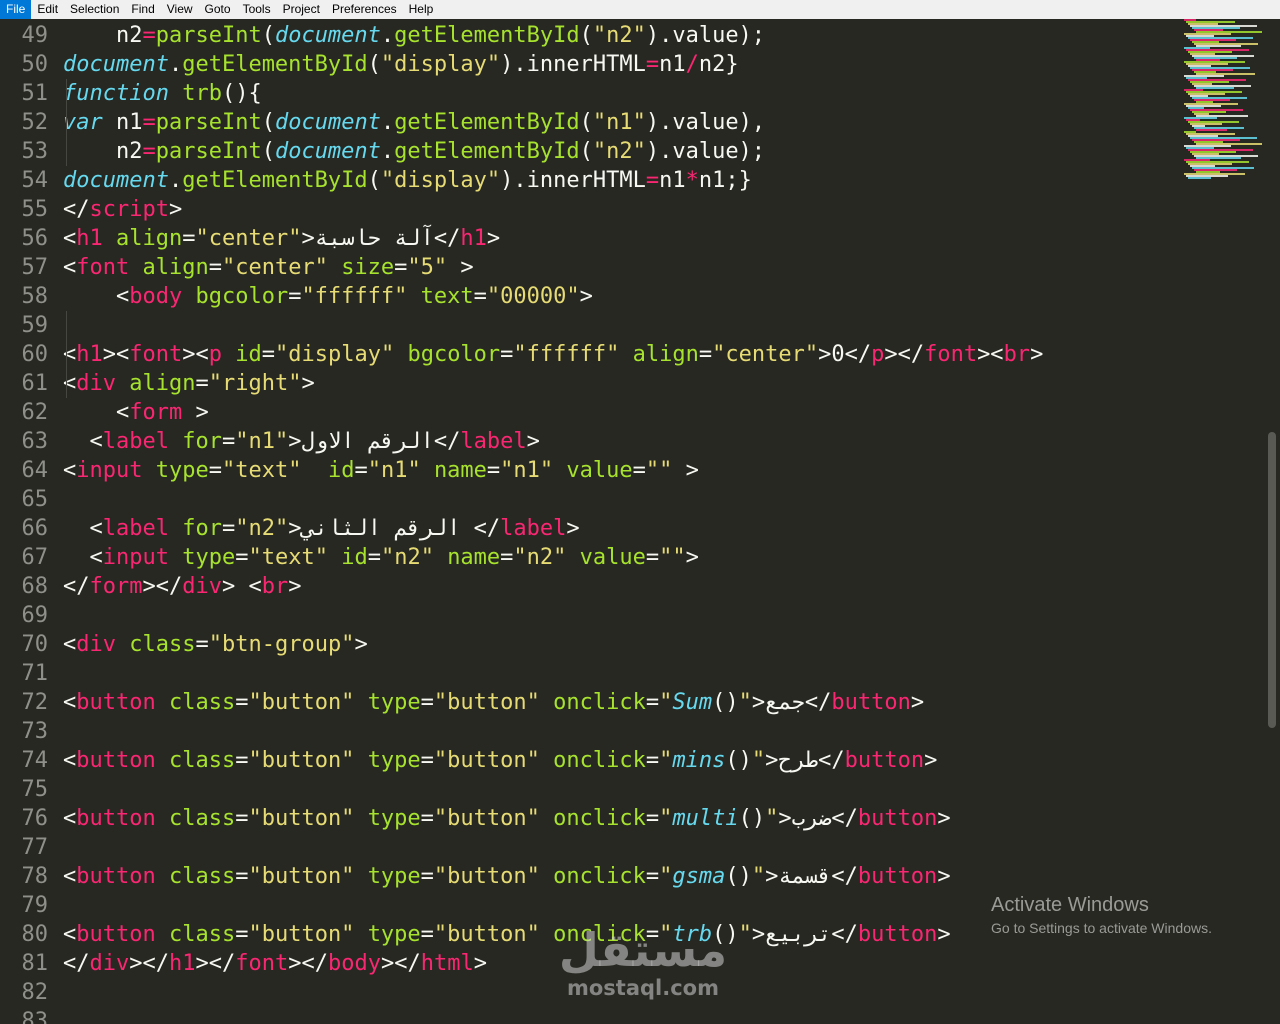  What do you see at coordinates (157, 383) in the screenshot?
I see `code-line: 61 <div align="right">` at bounding box center [157, 383].